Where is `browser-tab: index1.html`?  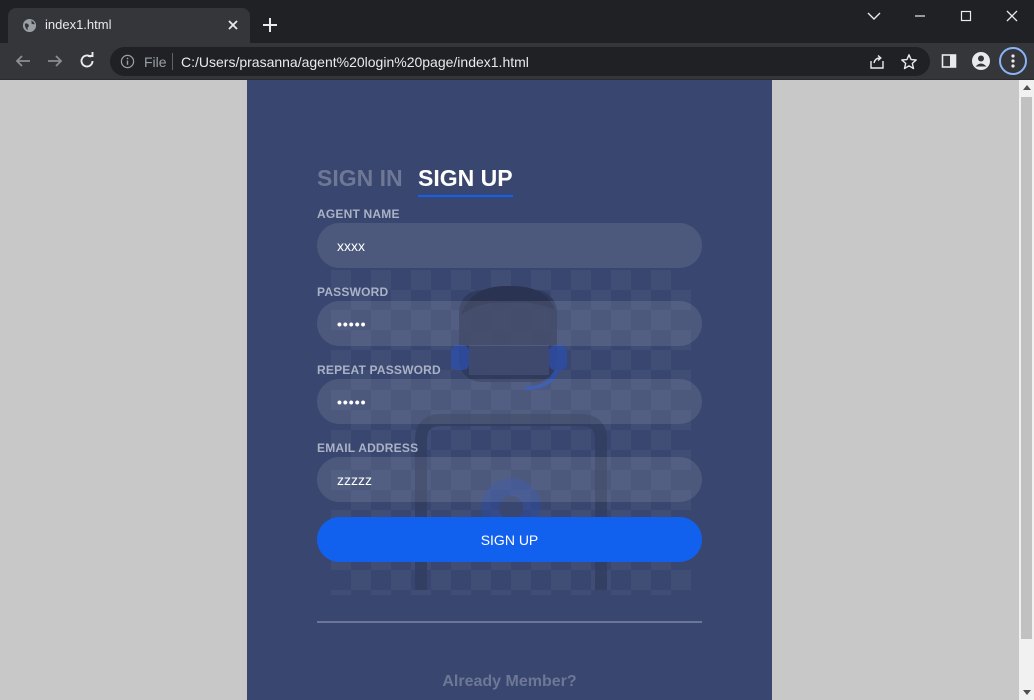
browser-tab: index1.html is located at coordinates (129, 25).